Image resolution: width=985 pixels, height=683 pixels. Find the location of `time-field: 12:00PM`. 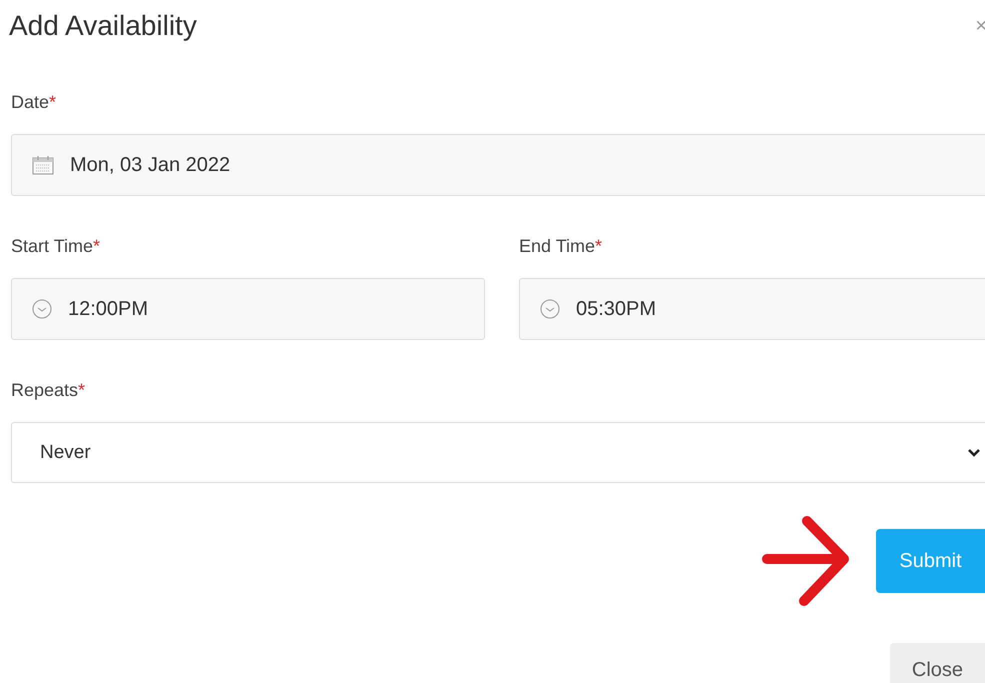

time-field: 12:00PM is located at coordinates (248, 309).